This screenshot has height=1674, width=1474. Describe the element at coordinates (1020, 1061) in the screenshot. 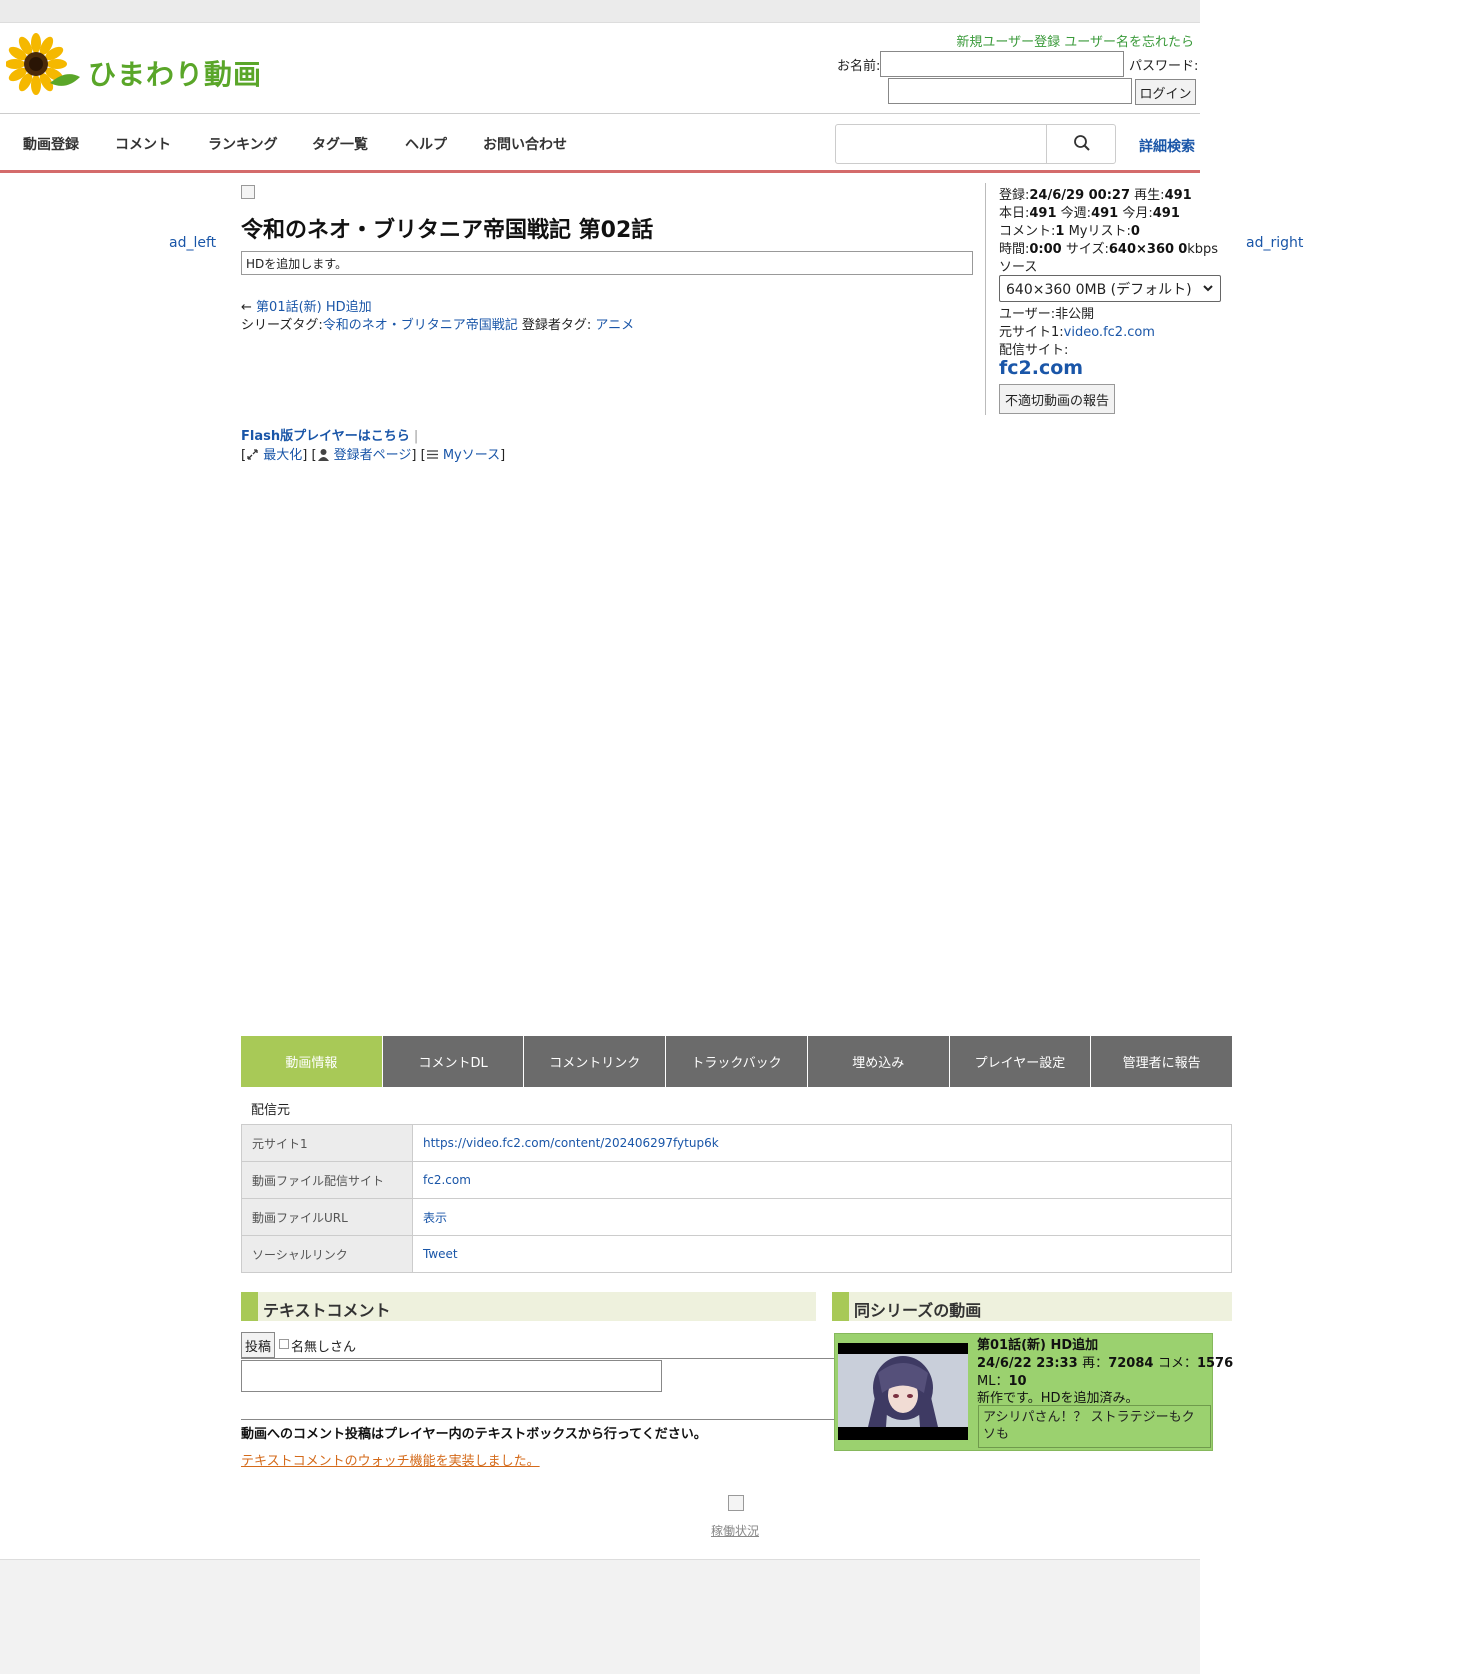

I see `tab-player-settings: プレイヤー設定` at that location.